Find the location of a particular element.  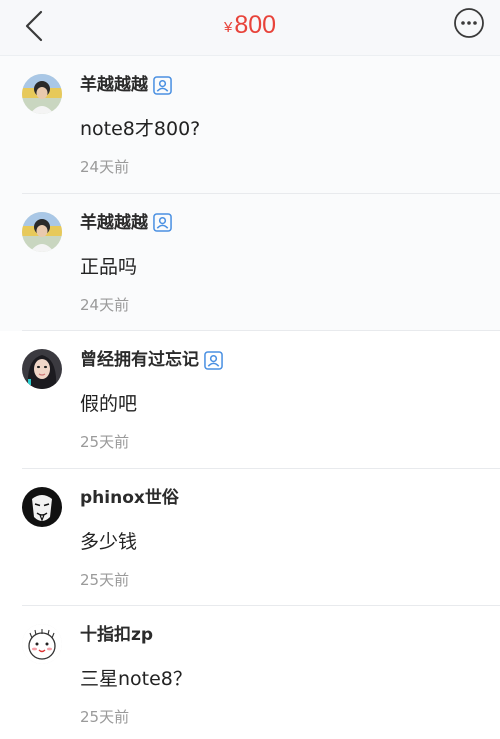

more-button is located at coordinates (469, 23).